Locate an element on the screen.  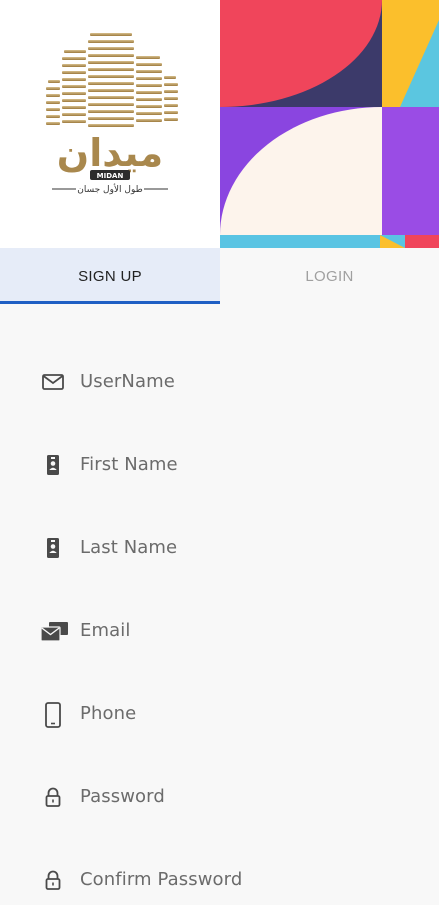
tab-sign-up-label: SIGN UP is located at coordinates (110, 276).